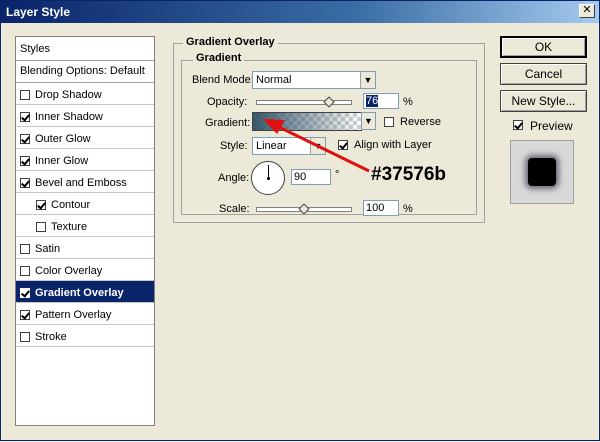 The image size is (600, 442). What do you see at coordinates (409, 174) in the screenshot?
I see `annotation-label: #37576b` at bounding box center [409, 174].